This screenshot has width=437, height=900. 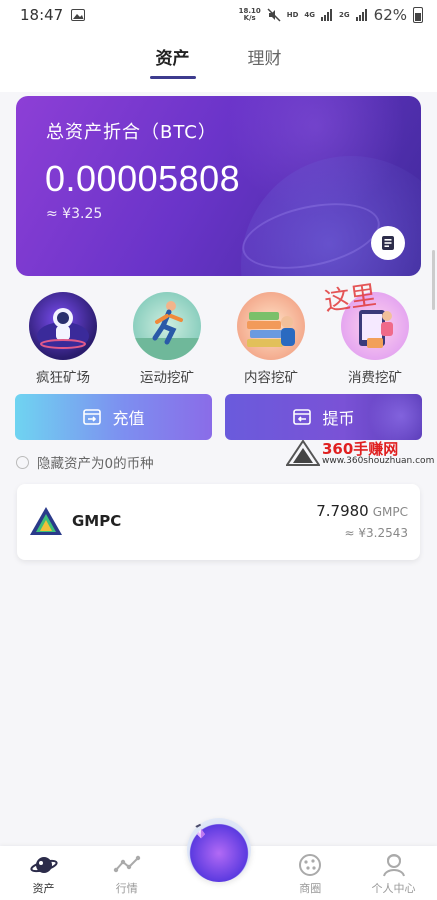 What do you see at coordinates (338, 418) in the screenshot?
I see `withdraw-label: 提币` at bounding box center [338, 418].